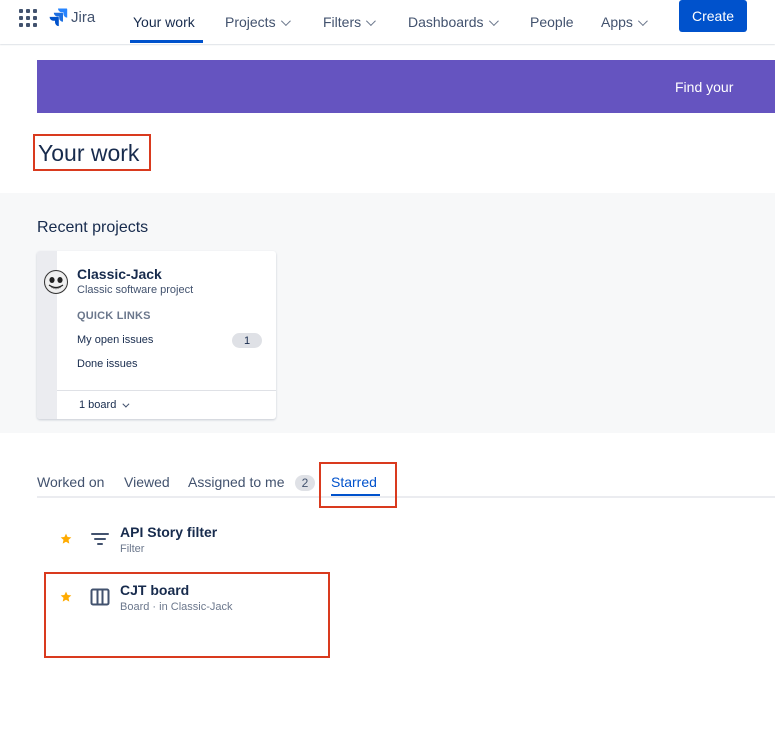  What do you see at coordinates (406, 497) in the screenshot?
I see `tabs-divider` at bounding box center [406, 497].